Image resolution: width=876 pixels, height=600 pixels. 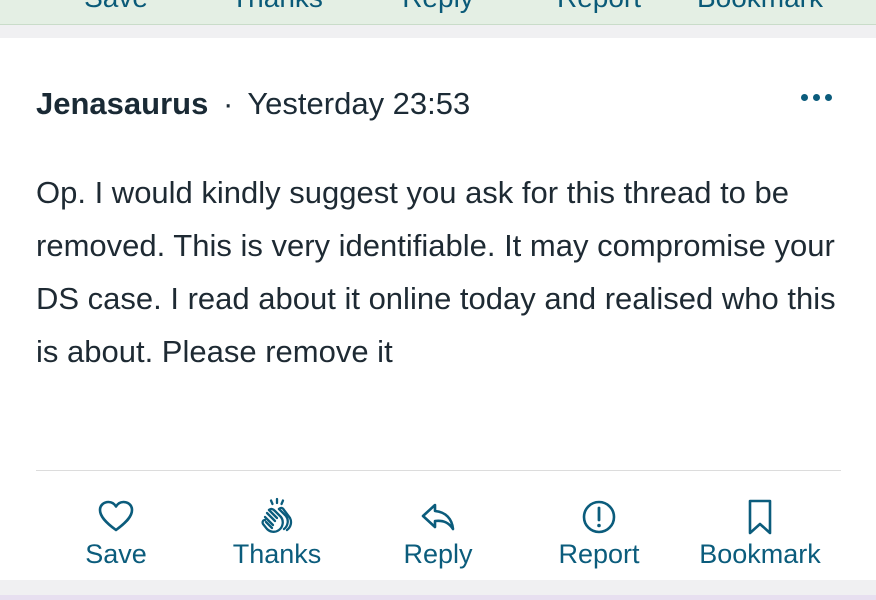 What do you see at coordinates (116, 554) in the screenshot?
I see `save-label: Save` at bounding box center [116, 554].